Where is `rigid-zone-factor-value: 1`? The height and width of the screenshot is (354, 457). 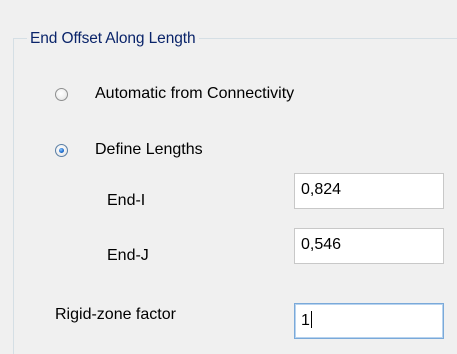
rigid-zone-factor-value: 1 is located at coordinates (305, 320).